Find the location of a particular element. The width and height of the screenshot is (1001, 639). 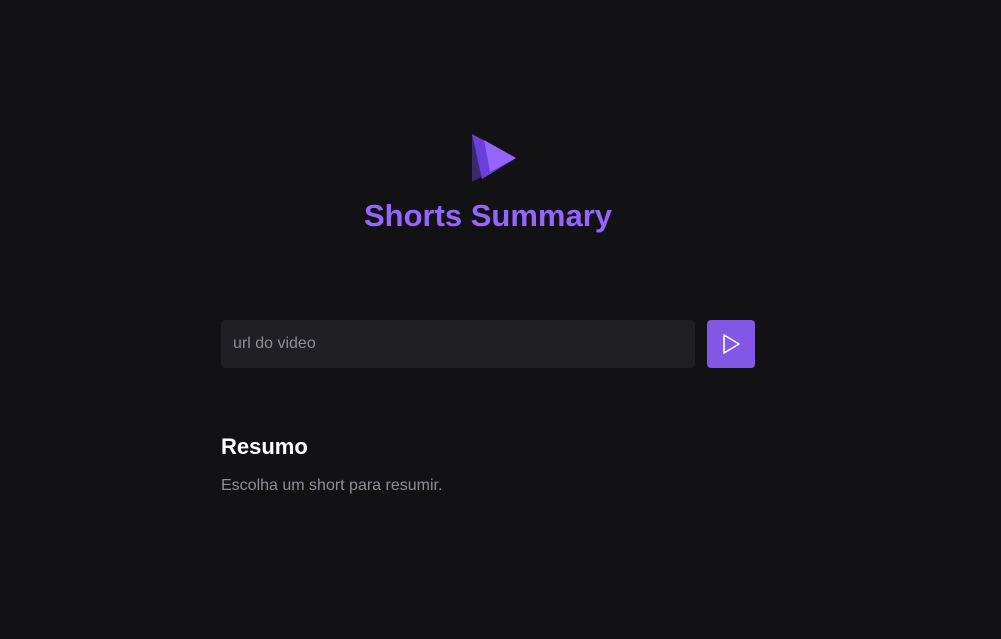

url-form is located at coordinates (488, 344).